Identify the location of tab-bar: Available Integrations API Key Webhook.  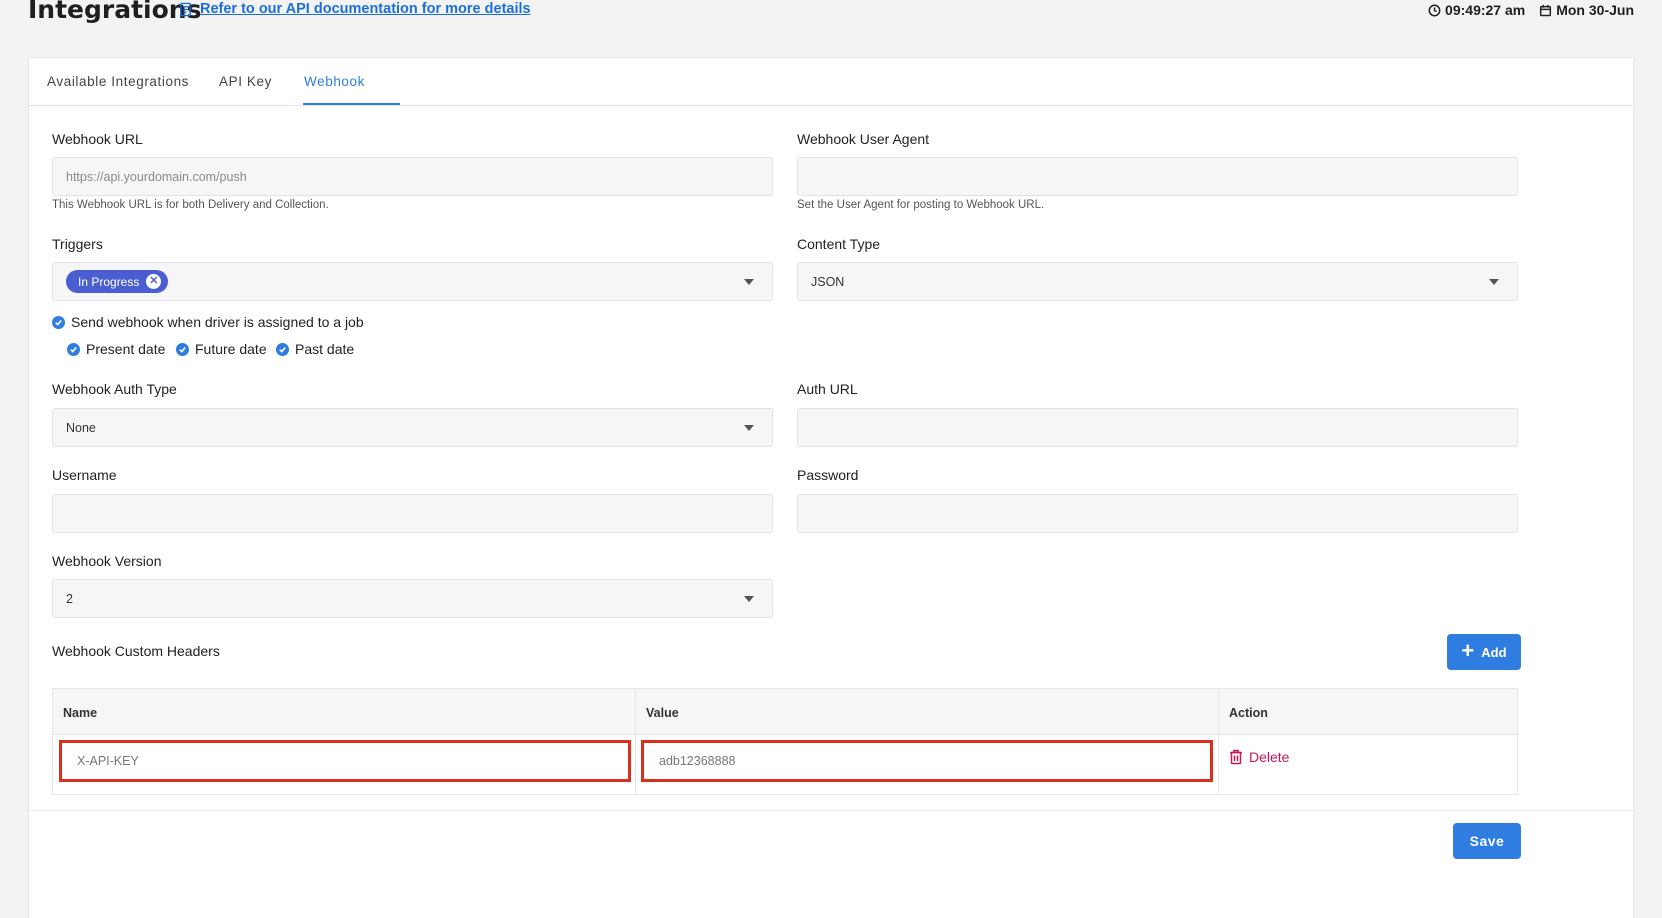
(831, 82).